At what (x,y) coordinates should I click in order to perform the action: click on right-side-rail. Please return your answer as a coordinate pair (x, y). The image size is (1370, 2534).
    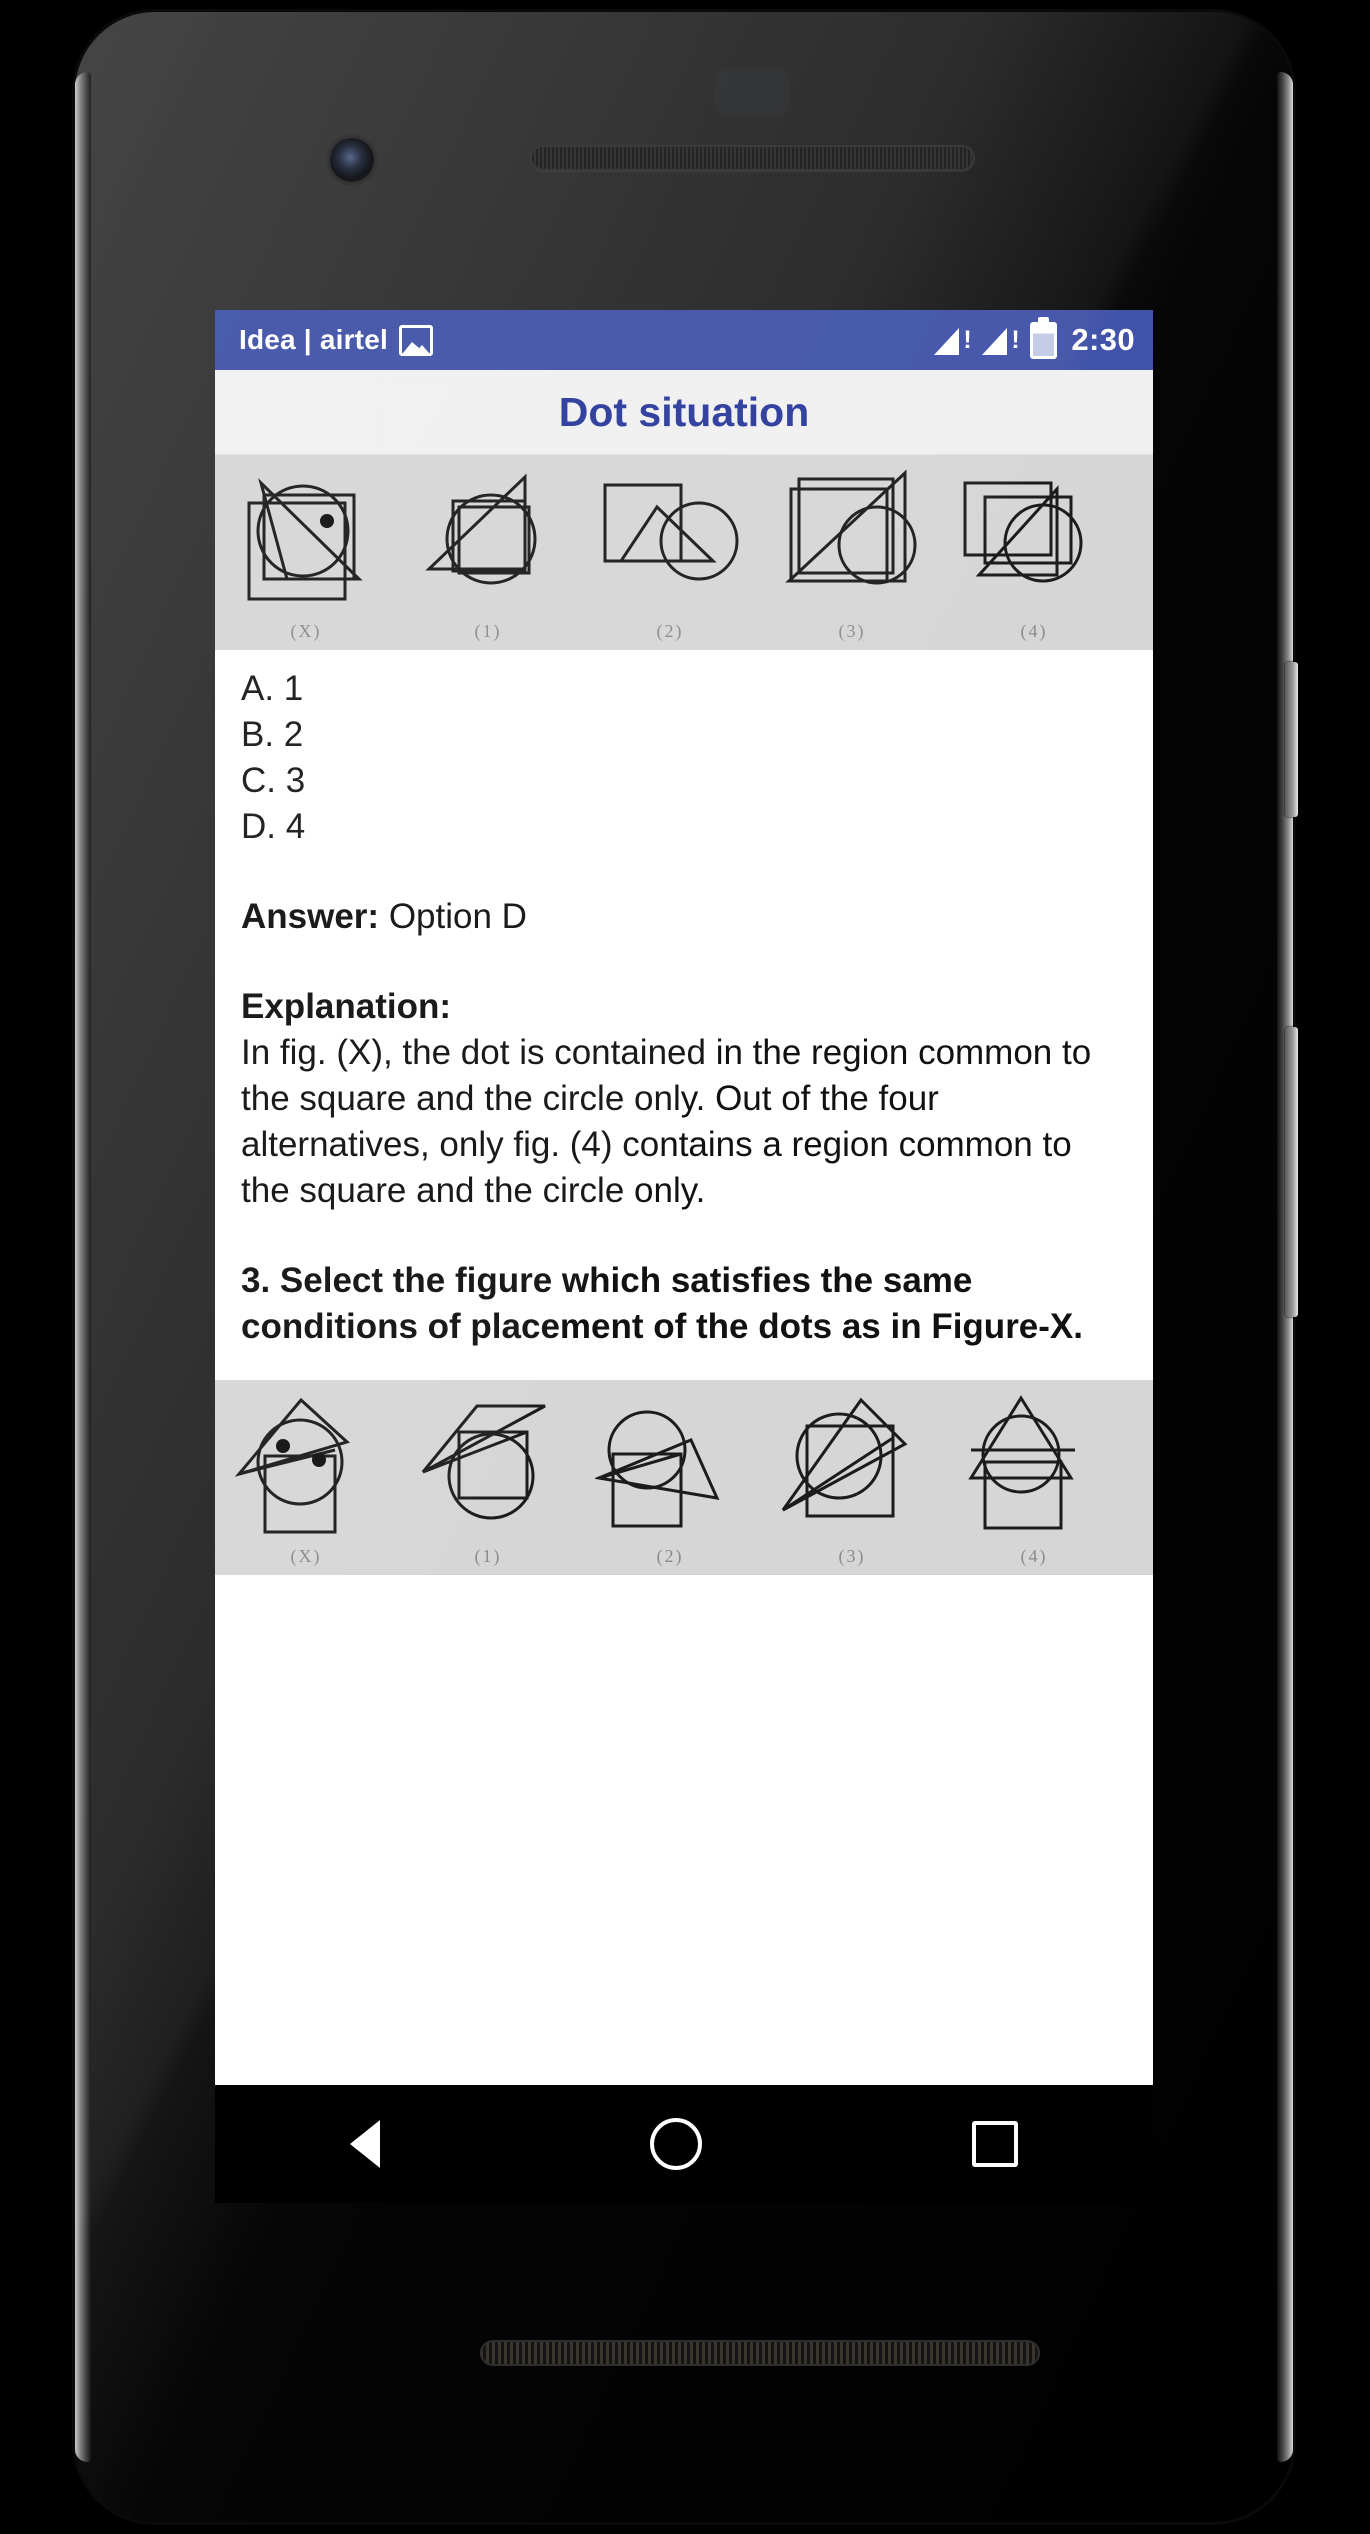
    Looking at the image, I should click on (1287, 1267).